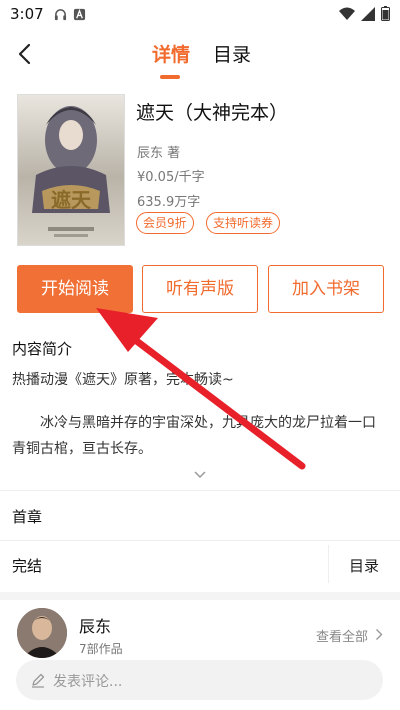 The height and width of the screenshot is (710, 400). What do you see at coordinates (169, 202) in the screenshot?
I see `book-word-count: 635.9万字` at bounding box center [169, 202].